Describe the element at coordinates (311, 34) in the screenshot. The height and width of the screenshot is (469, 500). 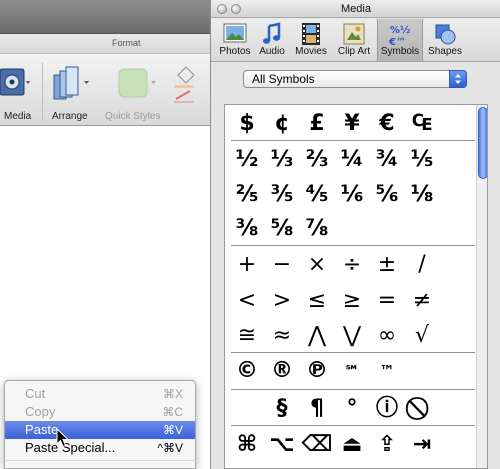
I see `film-strip-icon` at that location.